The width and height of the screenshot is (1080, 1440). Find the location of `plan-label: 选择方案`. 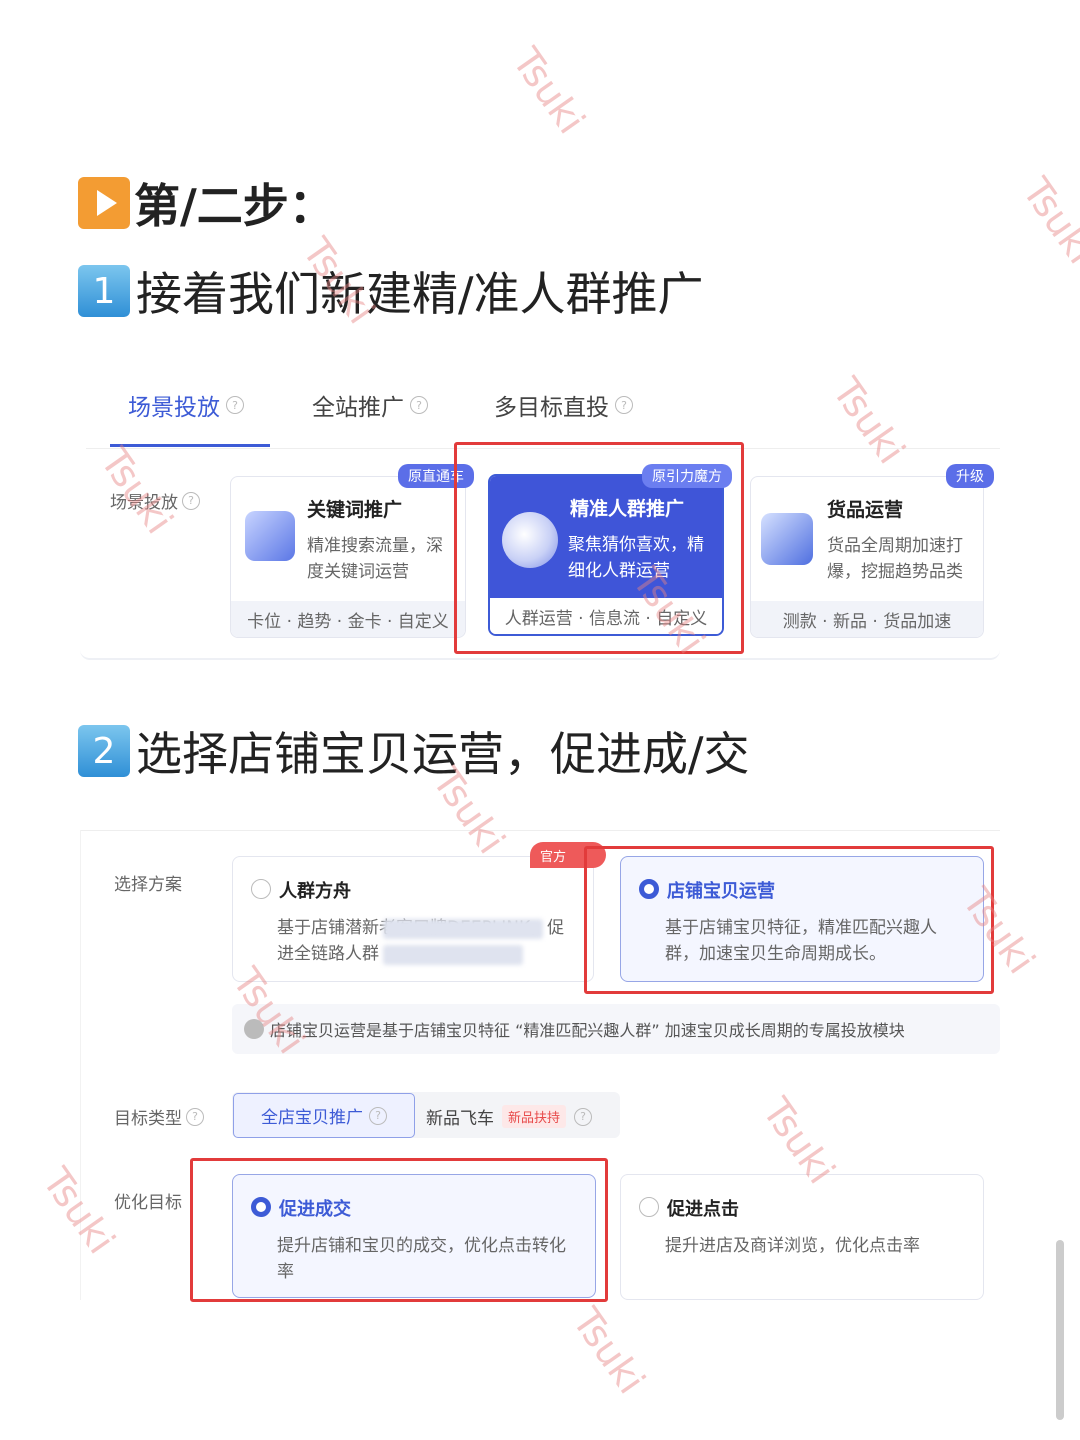

plan-label: 选择方案 is located at coordinates (148, 885).